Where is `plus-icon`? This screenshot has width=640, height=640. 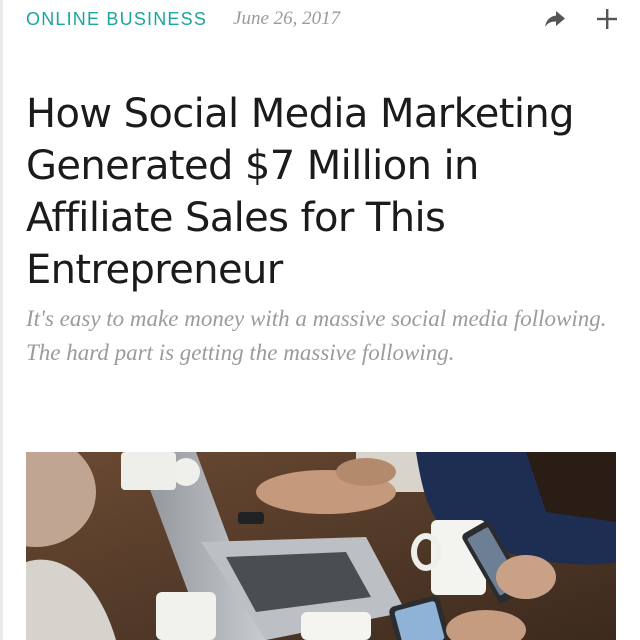 plus-icon is located at coordinates (607, 19).